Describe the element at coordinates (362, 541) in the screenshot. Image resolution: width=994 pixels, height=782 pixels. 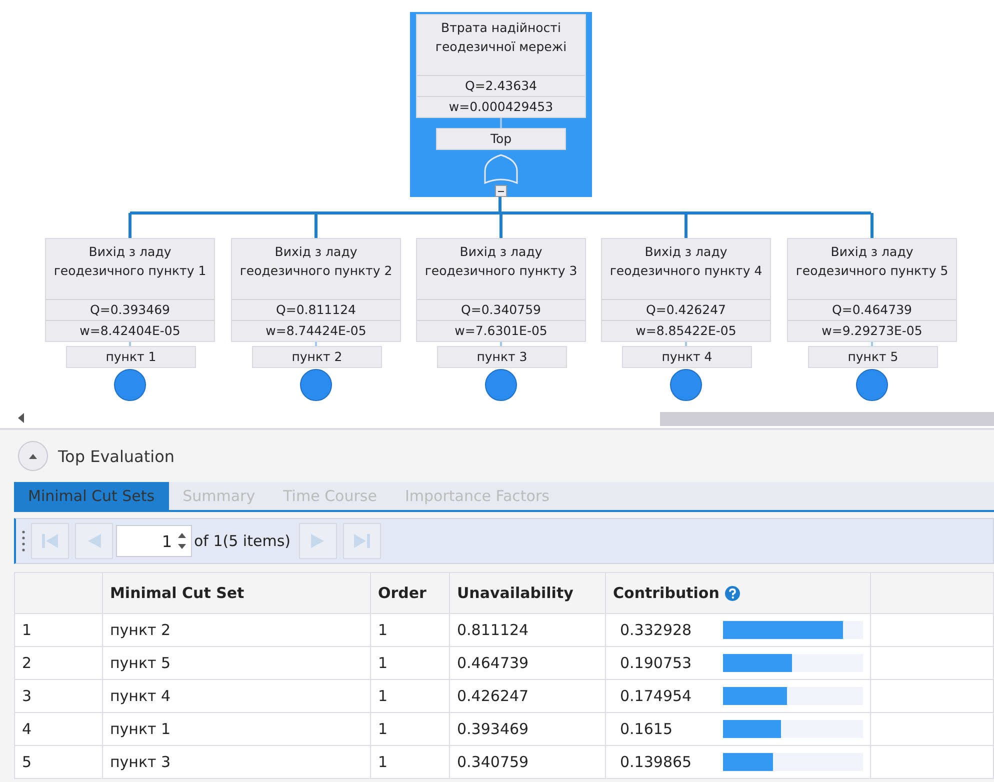
I see `last-page-icon` at that location.